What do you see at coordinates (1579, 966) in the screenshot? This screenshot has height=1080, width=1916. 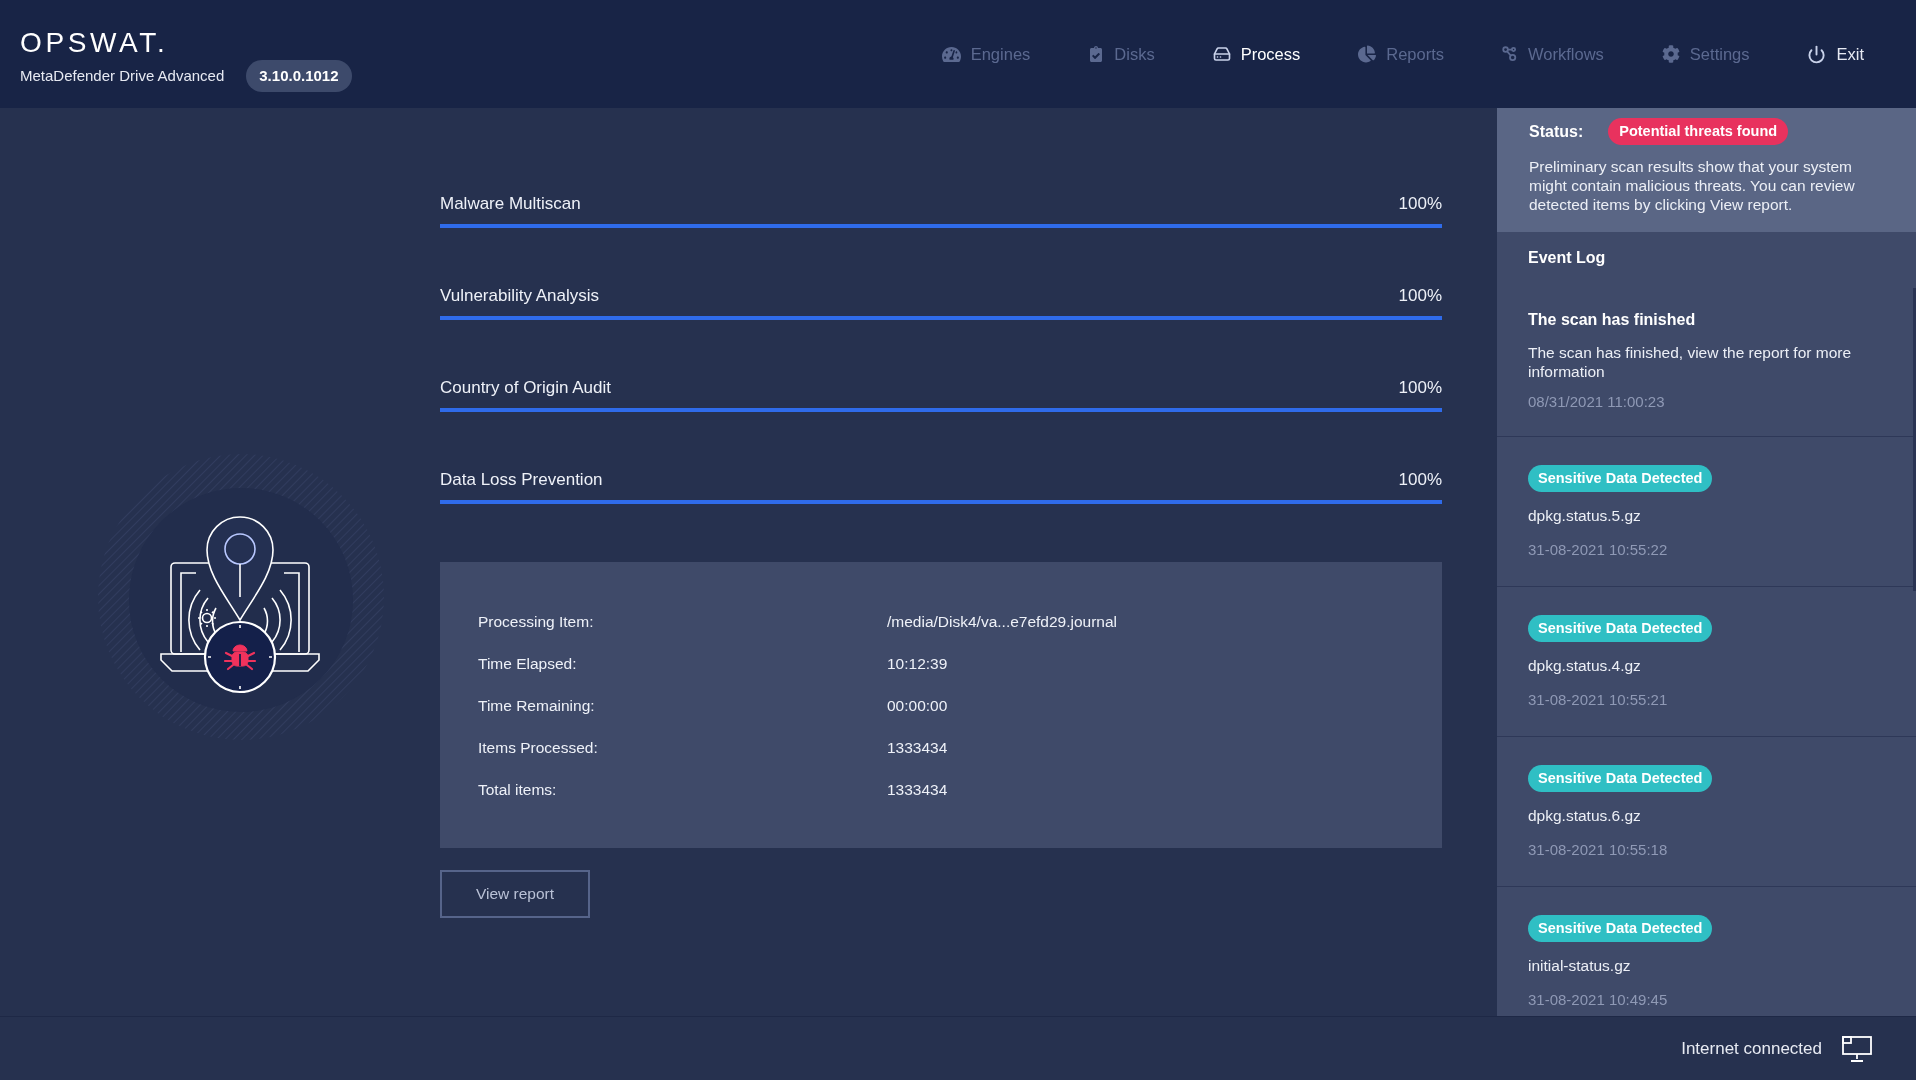 I see `event-file: initial-status.gz` at bounding box center [1579, 966].